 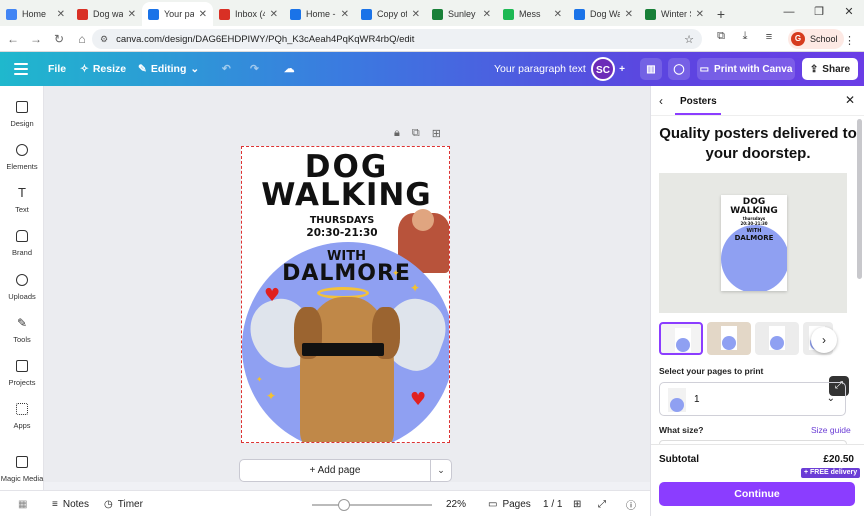 I want to click on duplicate-page-icon: ⧉, so click(x=416, y=133).